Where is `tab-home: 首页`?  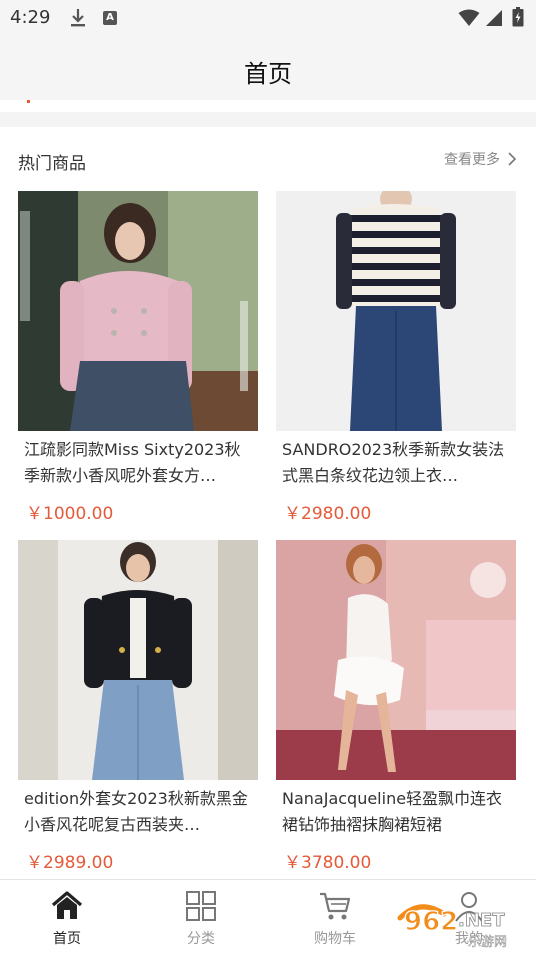
tab-home: 首页 is located at coordinates (67, 917).